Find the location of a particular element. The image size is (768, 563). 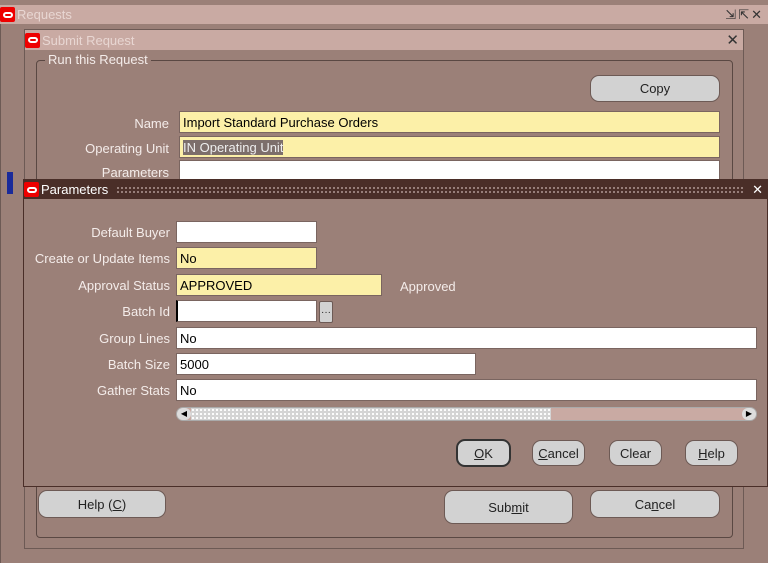

clear-button: Clear is located at coordinates (635, 453).